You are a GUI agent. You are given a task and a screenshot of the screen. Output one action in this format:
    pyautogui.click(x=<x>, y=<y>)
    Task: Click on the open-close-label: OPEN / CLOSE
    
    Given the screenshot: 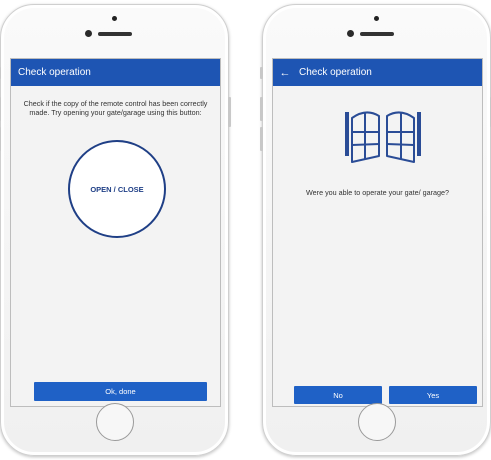 What is the action you would take?
    pyautogui.click(x=117, y=189)
    